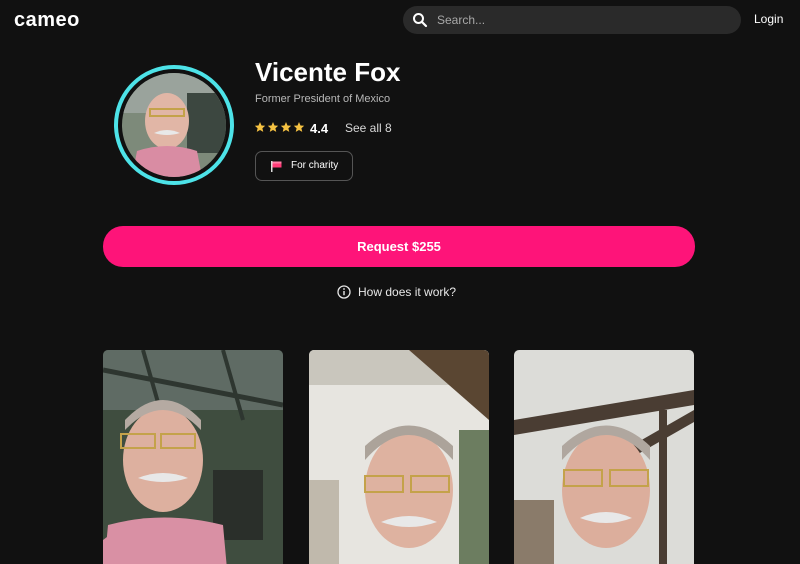 This screenshot has height=564, width=800. I want to click on see-all-reviews-link: See all 8, so click(368, 128).